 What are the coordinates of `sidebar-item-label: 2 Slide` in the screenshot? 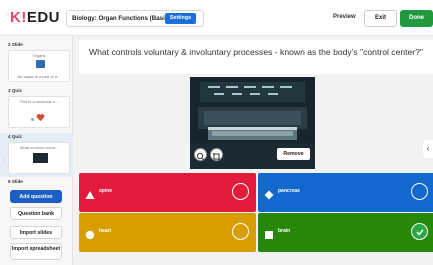 It's located at (15, 44).